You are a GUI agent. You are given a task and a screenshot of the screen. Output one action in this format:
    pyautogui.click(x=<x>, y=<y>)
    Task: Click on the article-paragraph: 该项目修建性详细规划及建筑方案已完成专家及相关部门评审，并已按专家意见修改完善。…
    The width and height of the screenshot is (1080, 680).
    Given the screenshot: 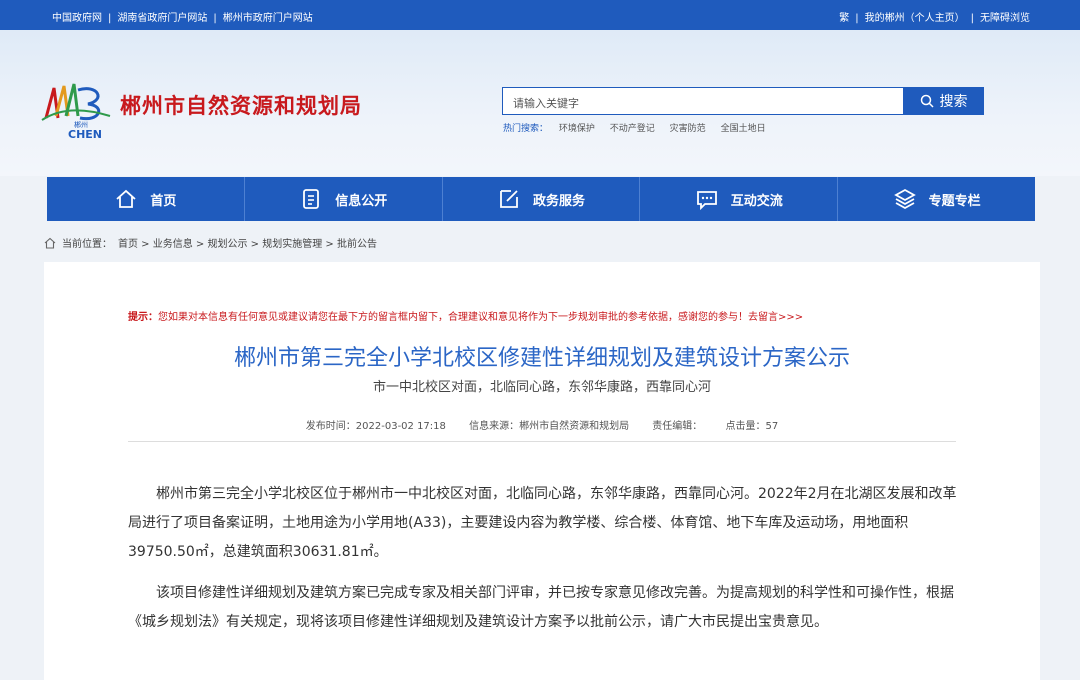 What is the action you would take?
    pyautogui.click(x=541, y=607)
    